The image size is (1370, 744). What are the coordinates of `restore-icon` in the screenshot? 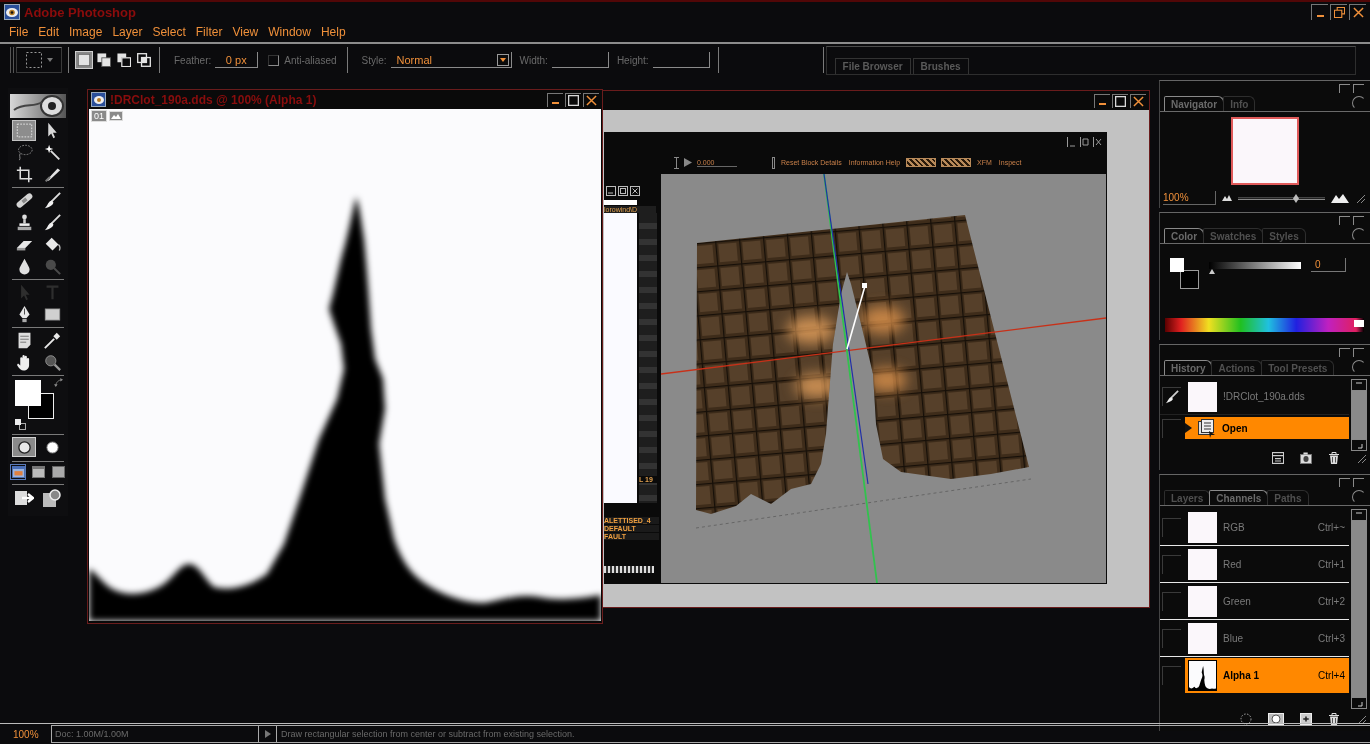 It's located at (1339, 12).